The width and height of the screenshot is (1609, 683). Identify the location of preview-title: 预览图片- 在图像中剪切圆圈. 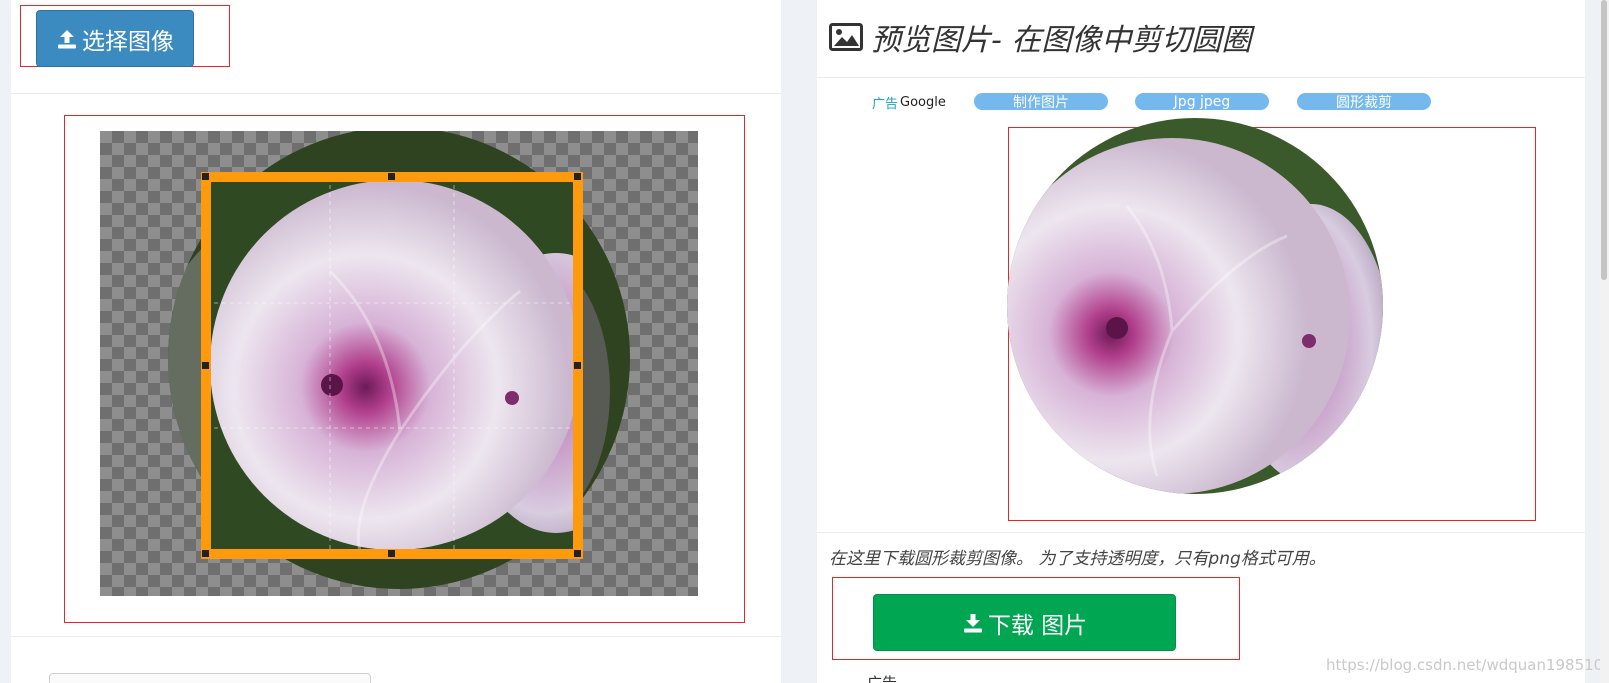
(1061, 40).